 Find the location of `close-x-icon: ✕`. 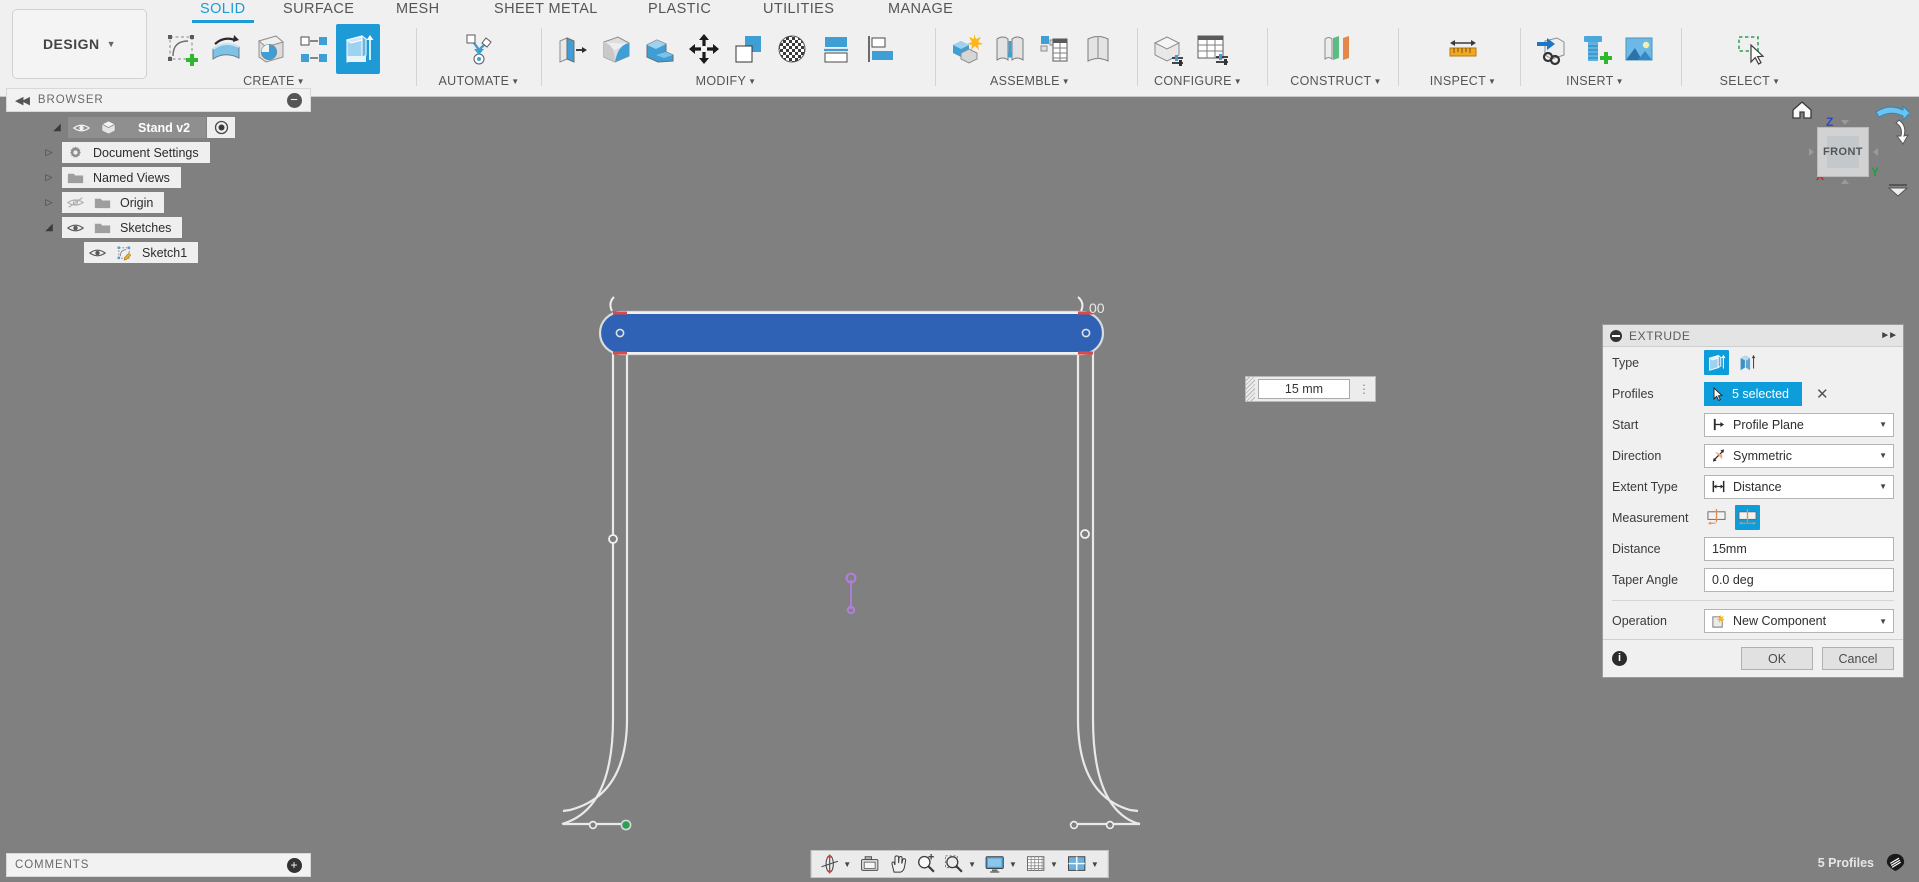

close-x-icon: ✕ is located at coordinates (1822, 394).